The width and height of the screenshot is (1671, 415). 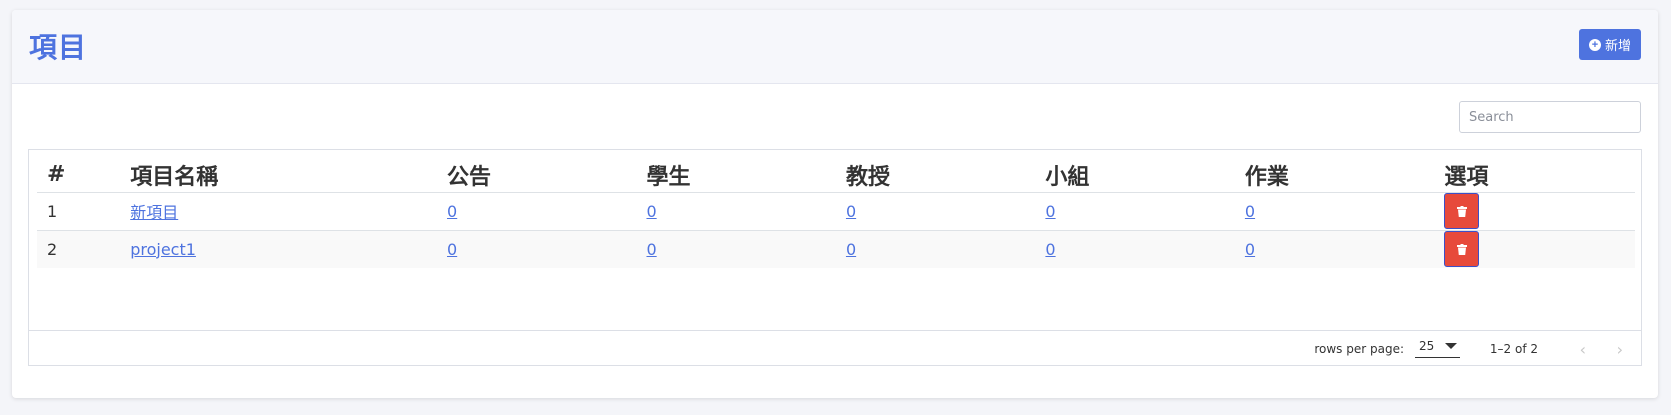 I want to click on row-index: 1, so click(x=79, y=211).